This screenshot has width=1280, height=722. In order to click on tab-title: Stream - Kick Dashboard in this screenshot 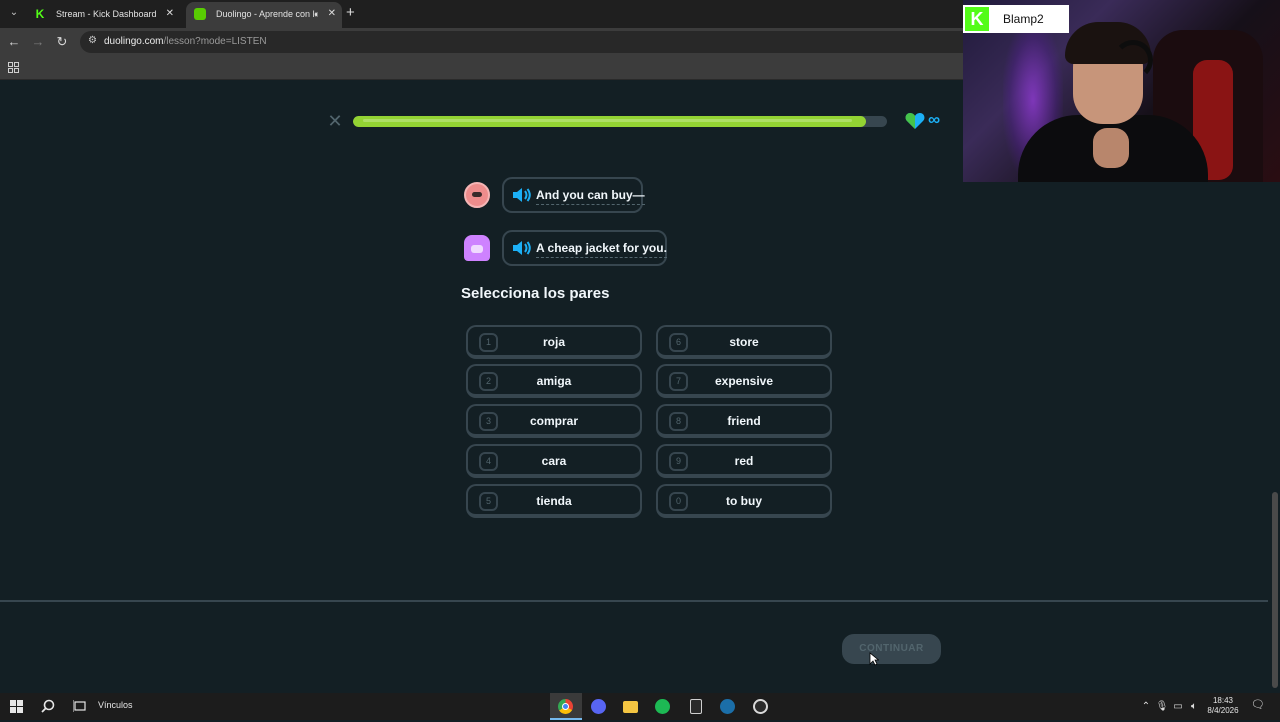, I will do `click(106, 14)`.